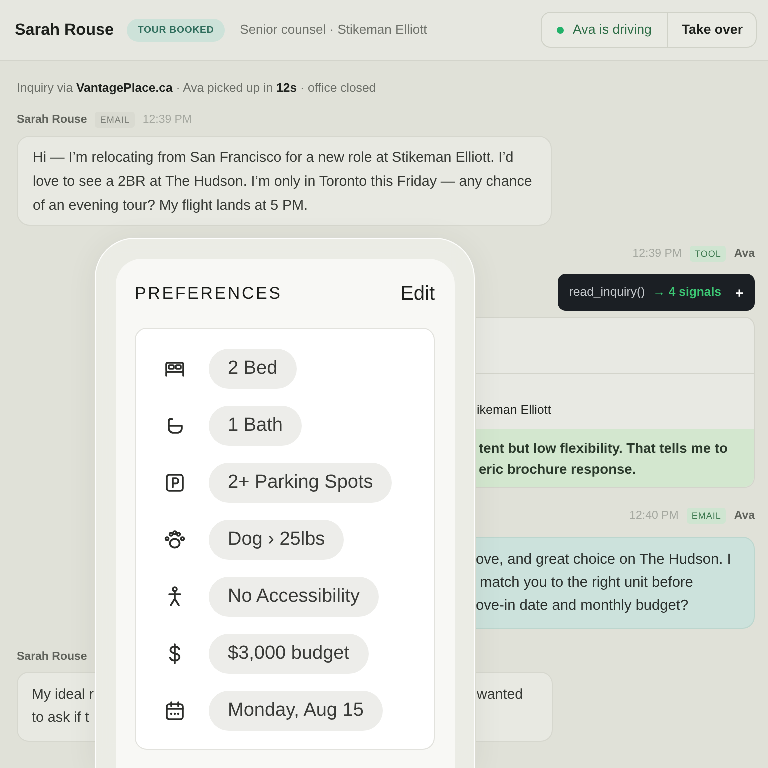 This screenshot has height=768, width=768. I want to click on calendar-icon, so click(175, 711).